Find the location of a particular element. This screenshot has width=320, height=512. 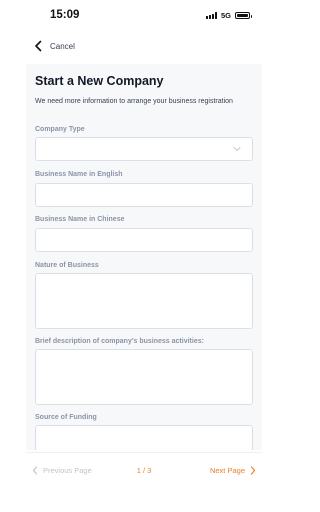

brief-description-textarea is located at coordinates (144, 377).